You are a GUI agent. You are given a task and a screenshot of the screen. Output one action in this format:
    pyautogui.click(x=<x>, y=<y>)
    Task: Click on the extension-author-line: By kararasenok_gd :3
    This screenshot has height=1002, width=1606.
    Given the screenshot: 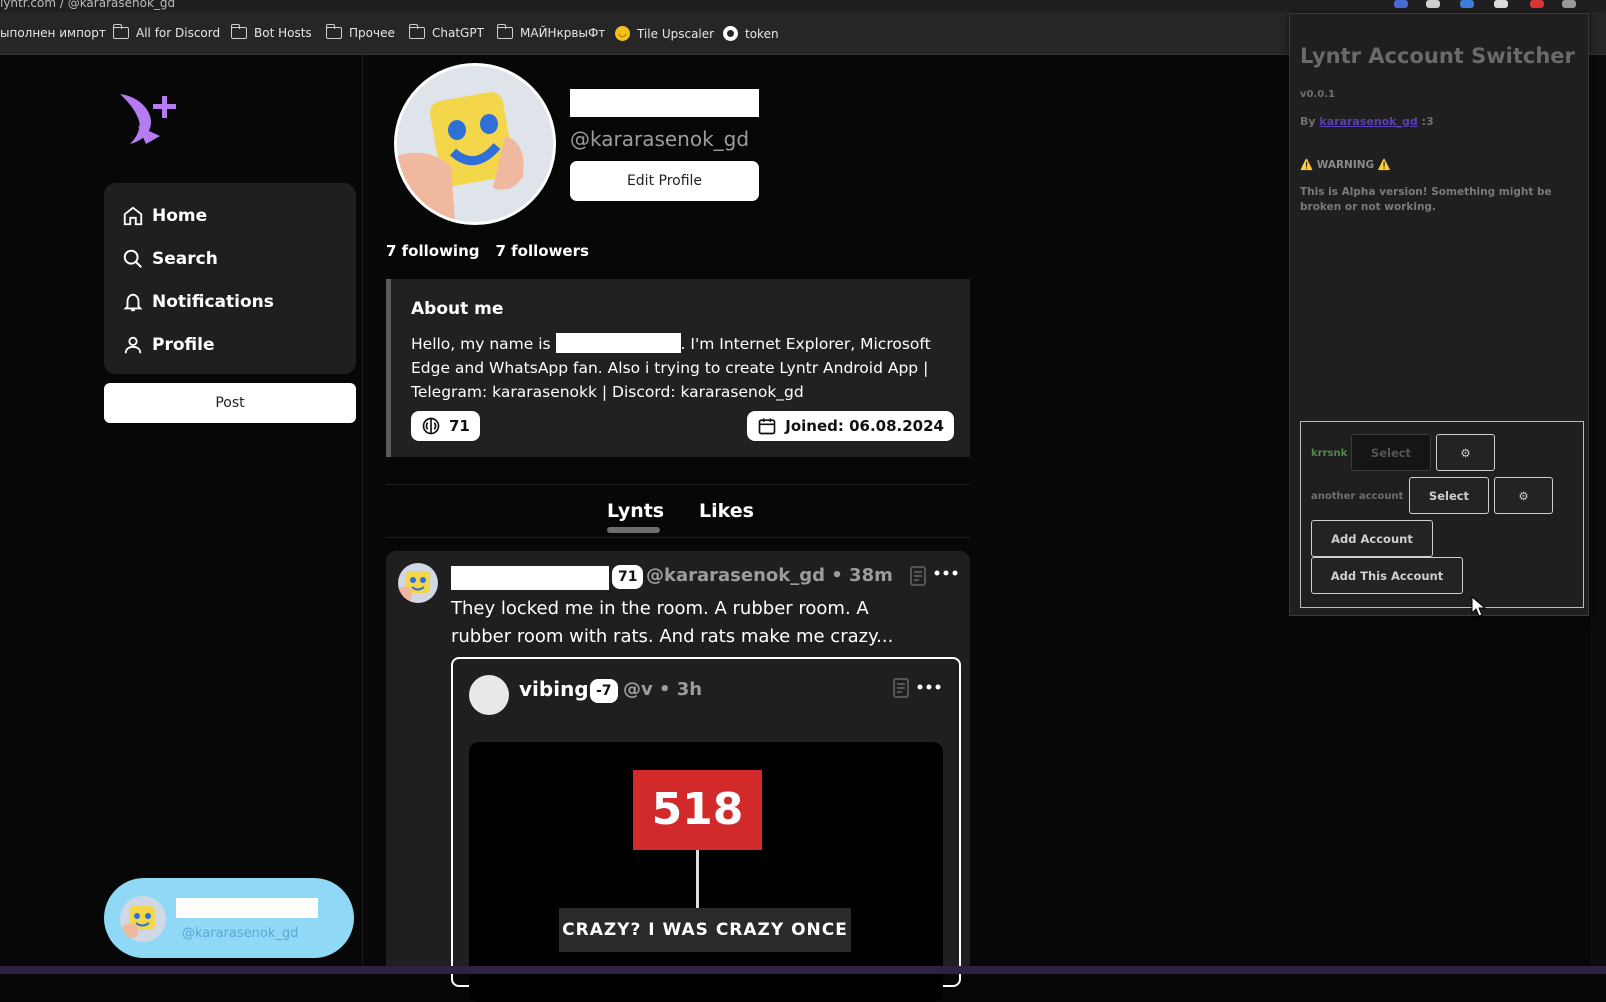 What is the action you would take?
    pyautogui.click(x=1367, y=121)
    